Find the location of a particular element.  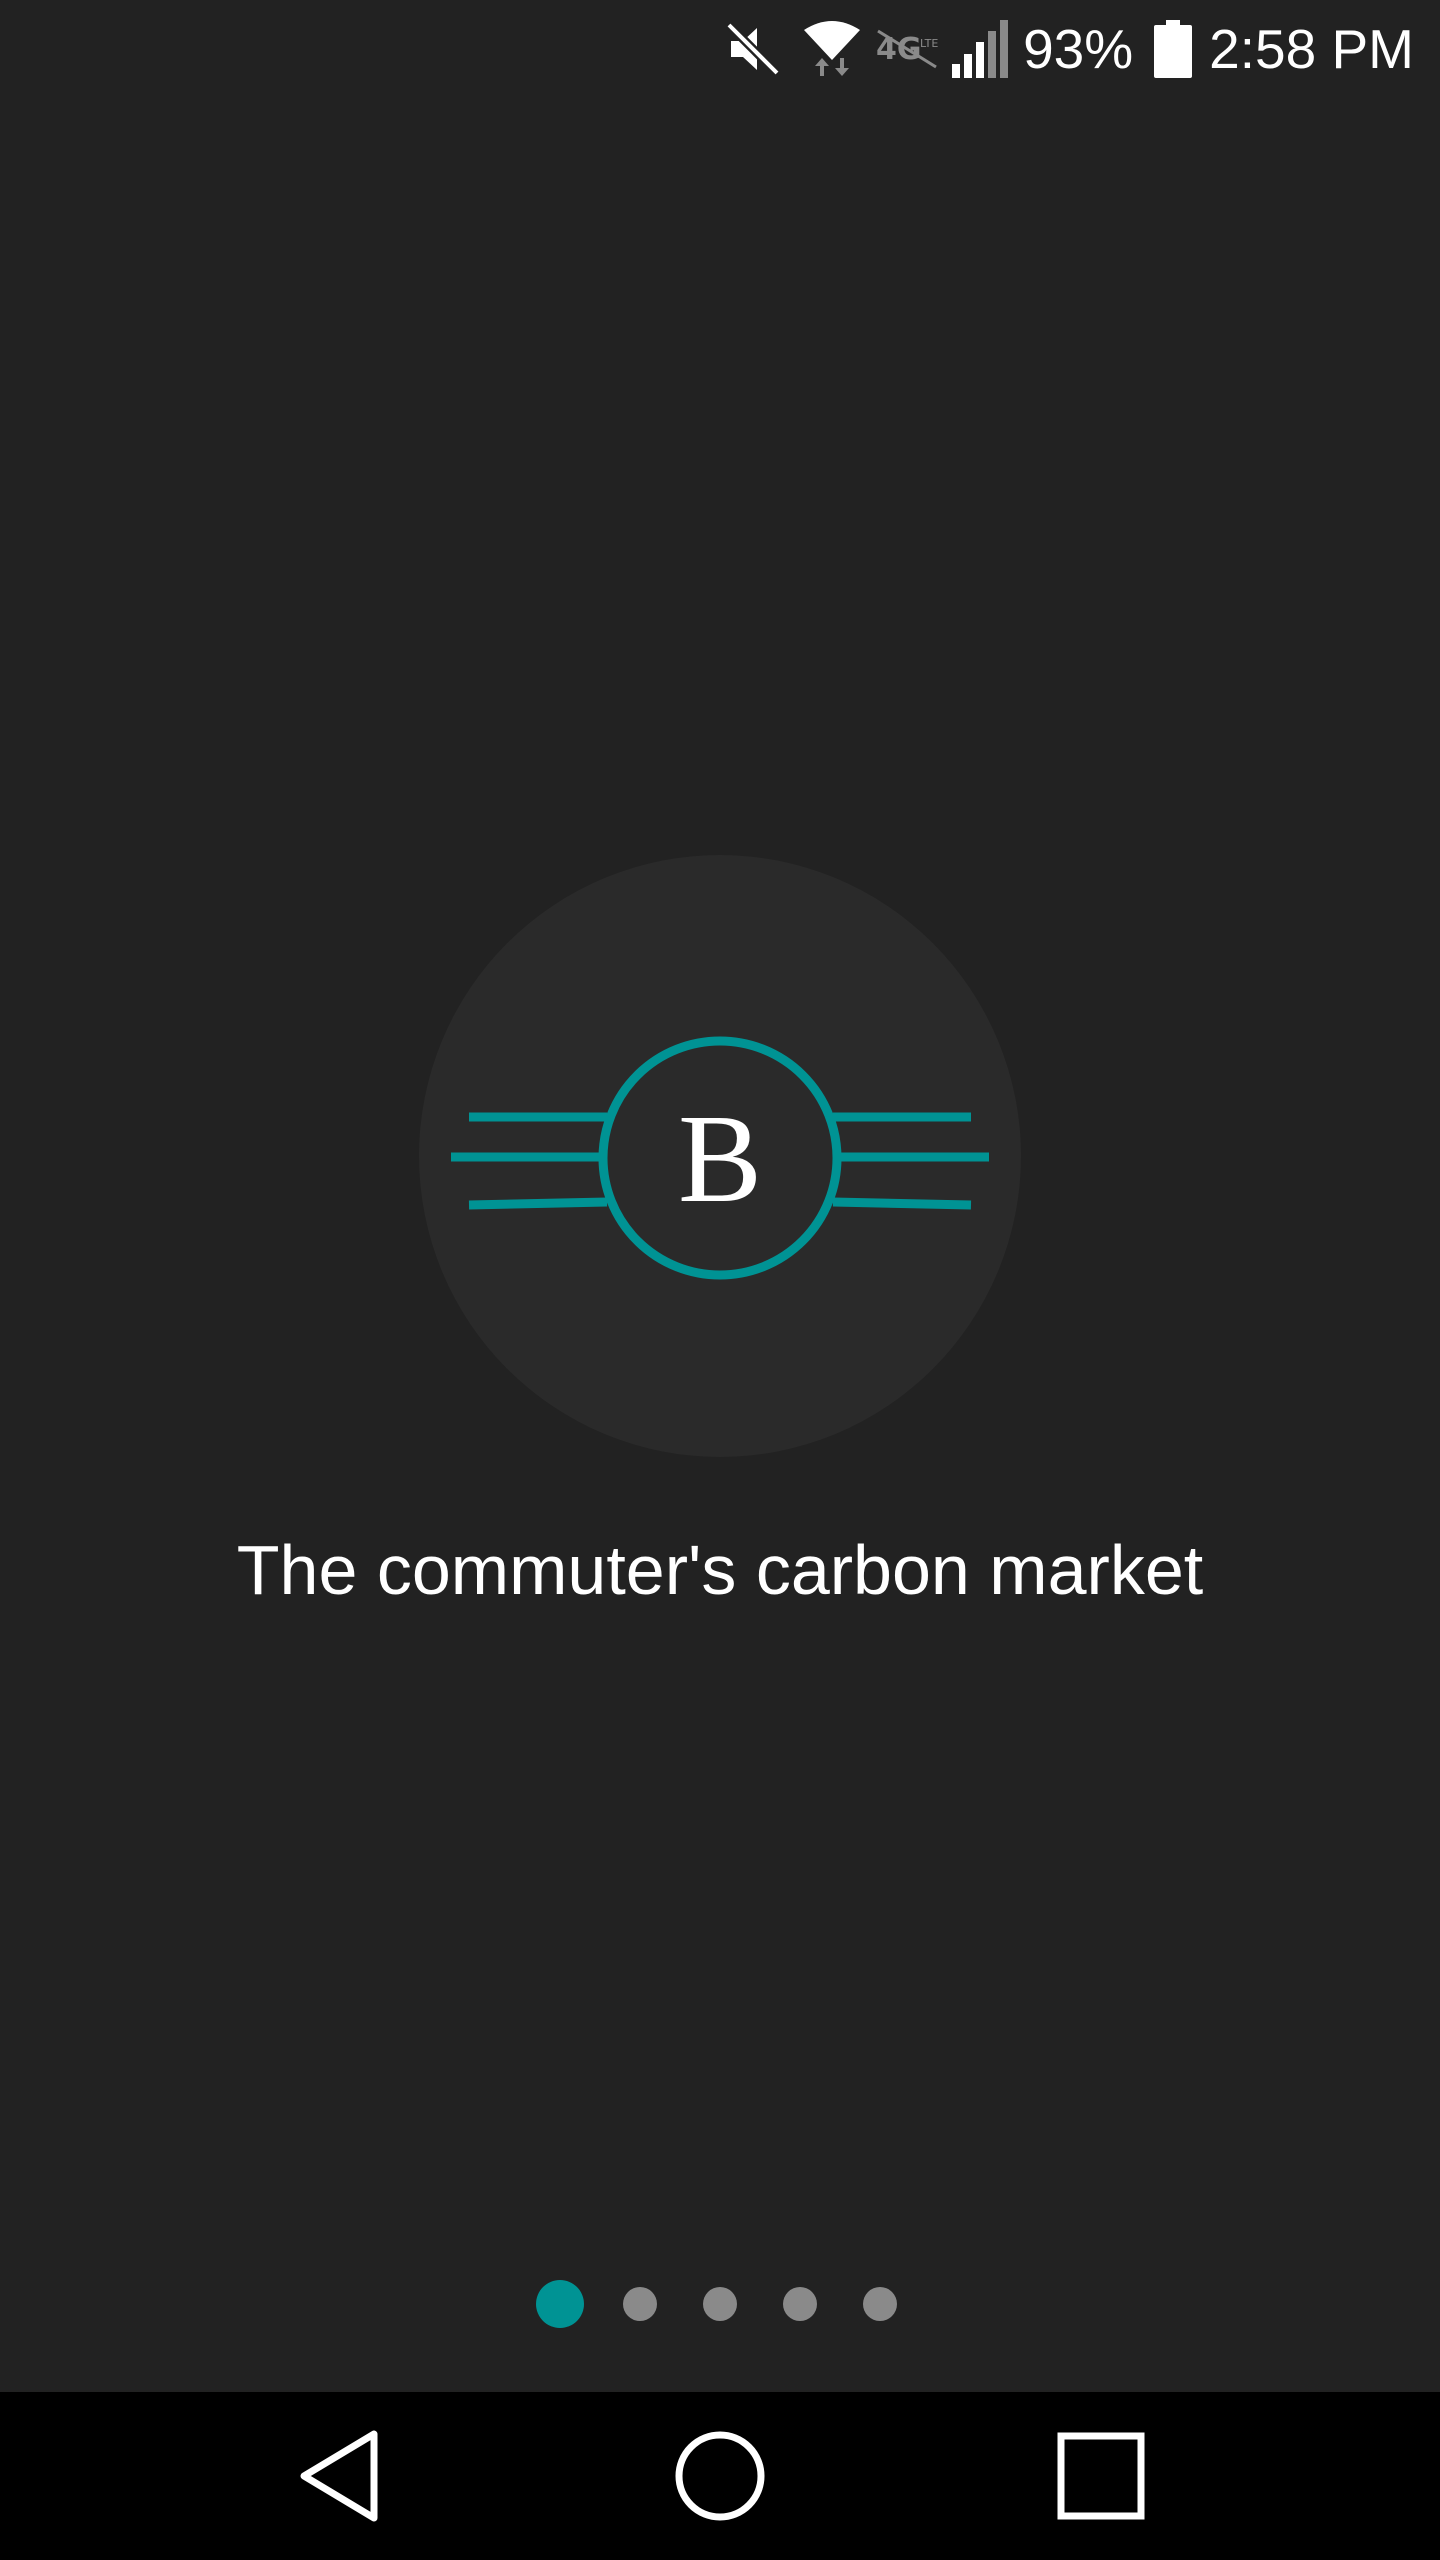

battery-icon is located at coordinates (1173, 49).